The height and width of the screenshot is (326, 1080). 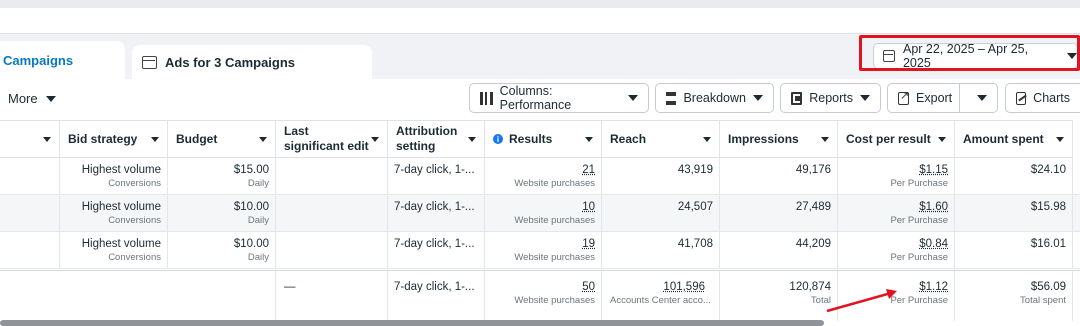 I want to click on impressions-cell: 44,209, so click(x=779, y=250).